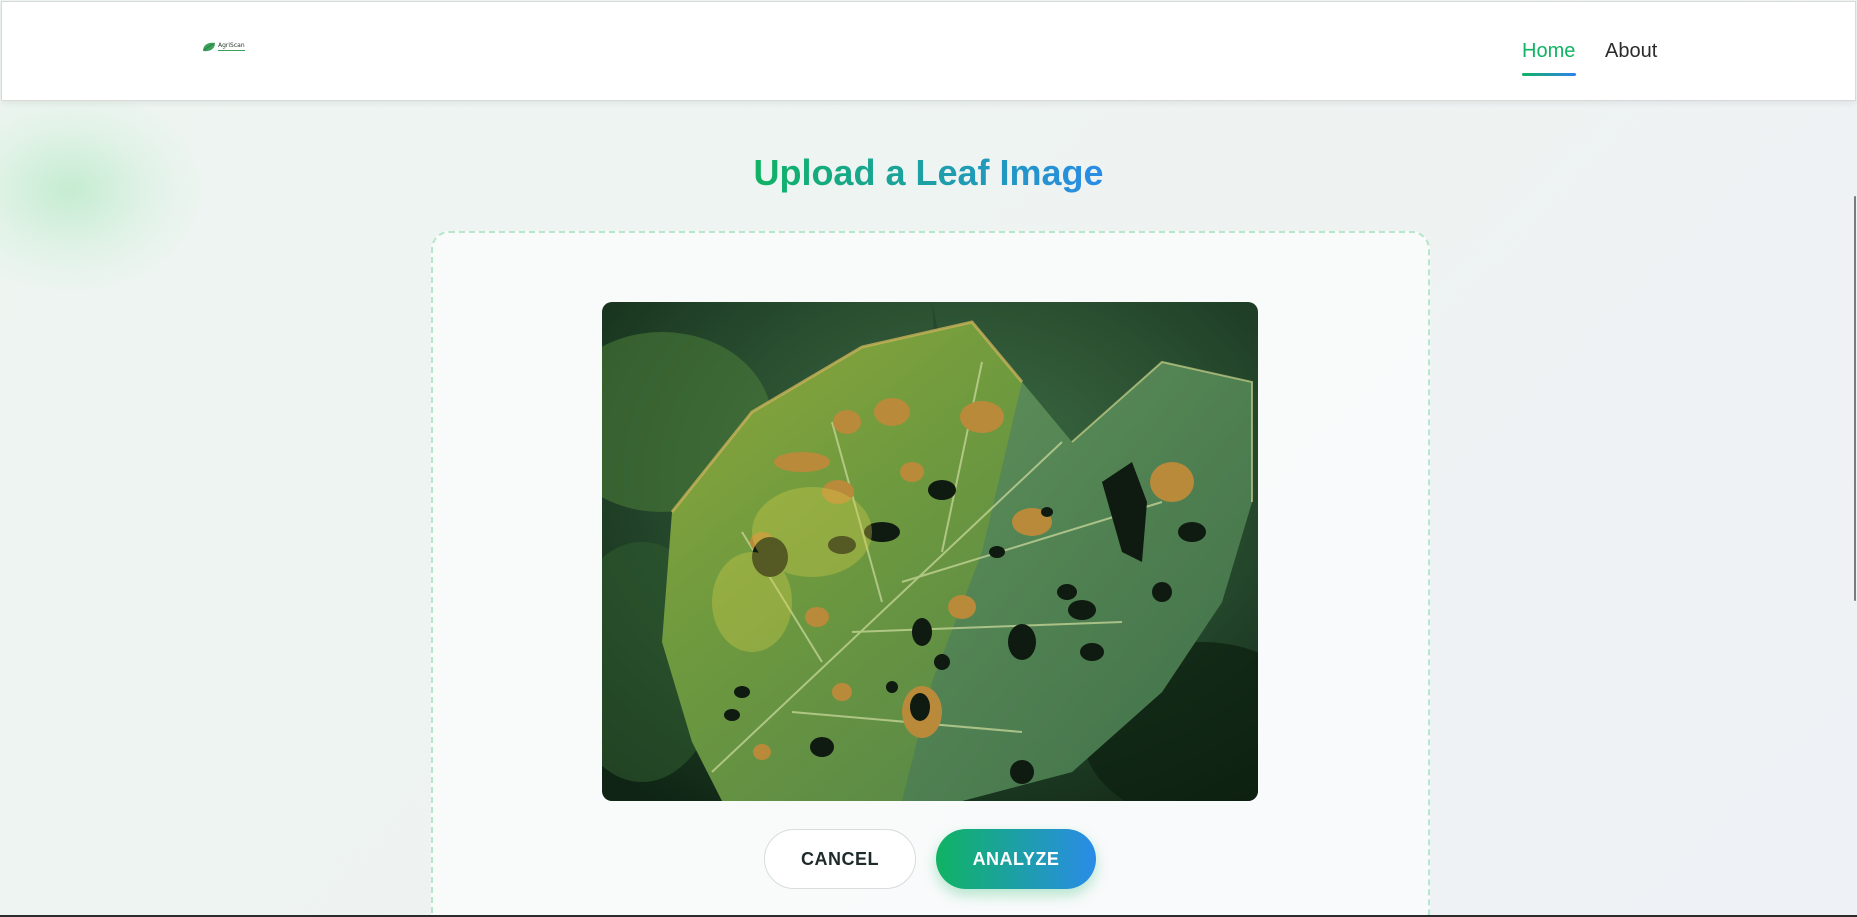 The width and height of the screenshot is (1857, 917). Describe the element at coordinates (928, 51) in the screenshot. I see `top-navbar: AgriScan` at that location.